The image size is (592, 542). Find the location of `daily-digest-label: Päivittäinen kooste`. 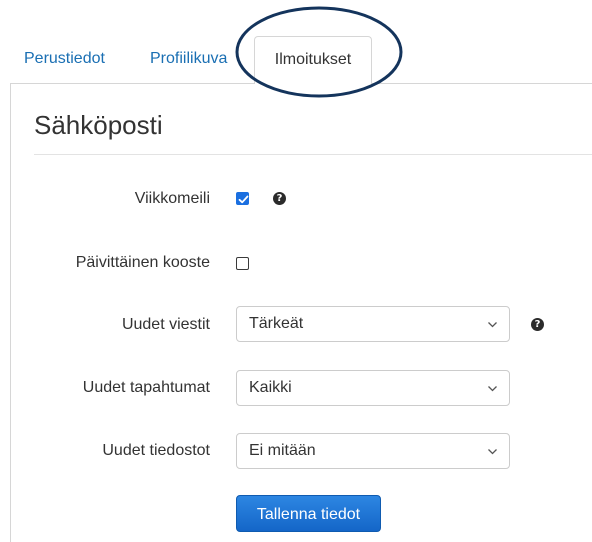

daily-digest-label: Päivittäinen kooste is located at coordinates (142, 262).